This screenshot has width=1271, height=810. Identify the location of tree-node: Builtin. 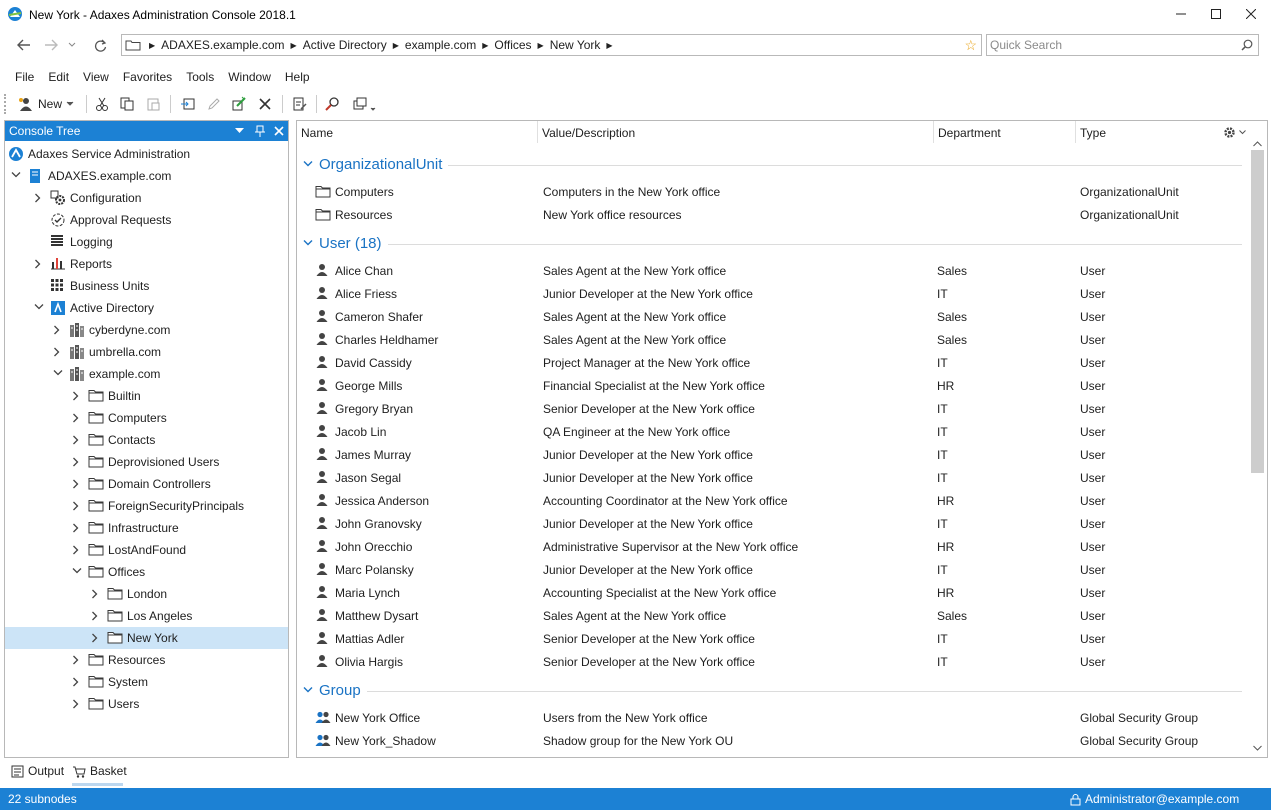
(146, 396).